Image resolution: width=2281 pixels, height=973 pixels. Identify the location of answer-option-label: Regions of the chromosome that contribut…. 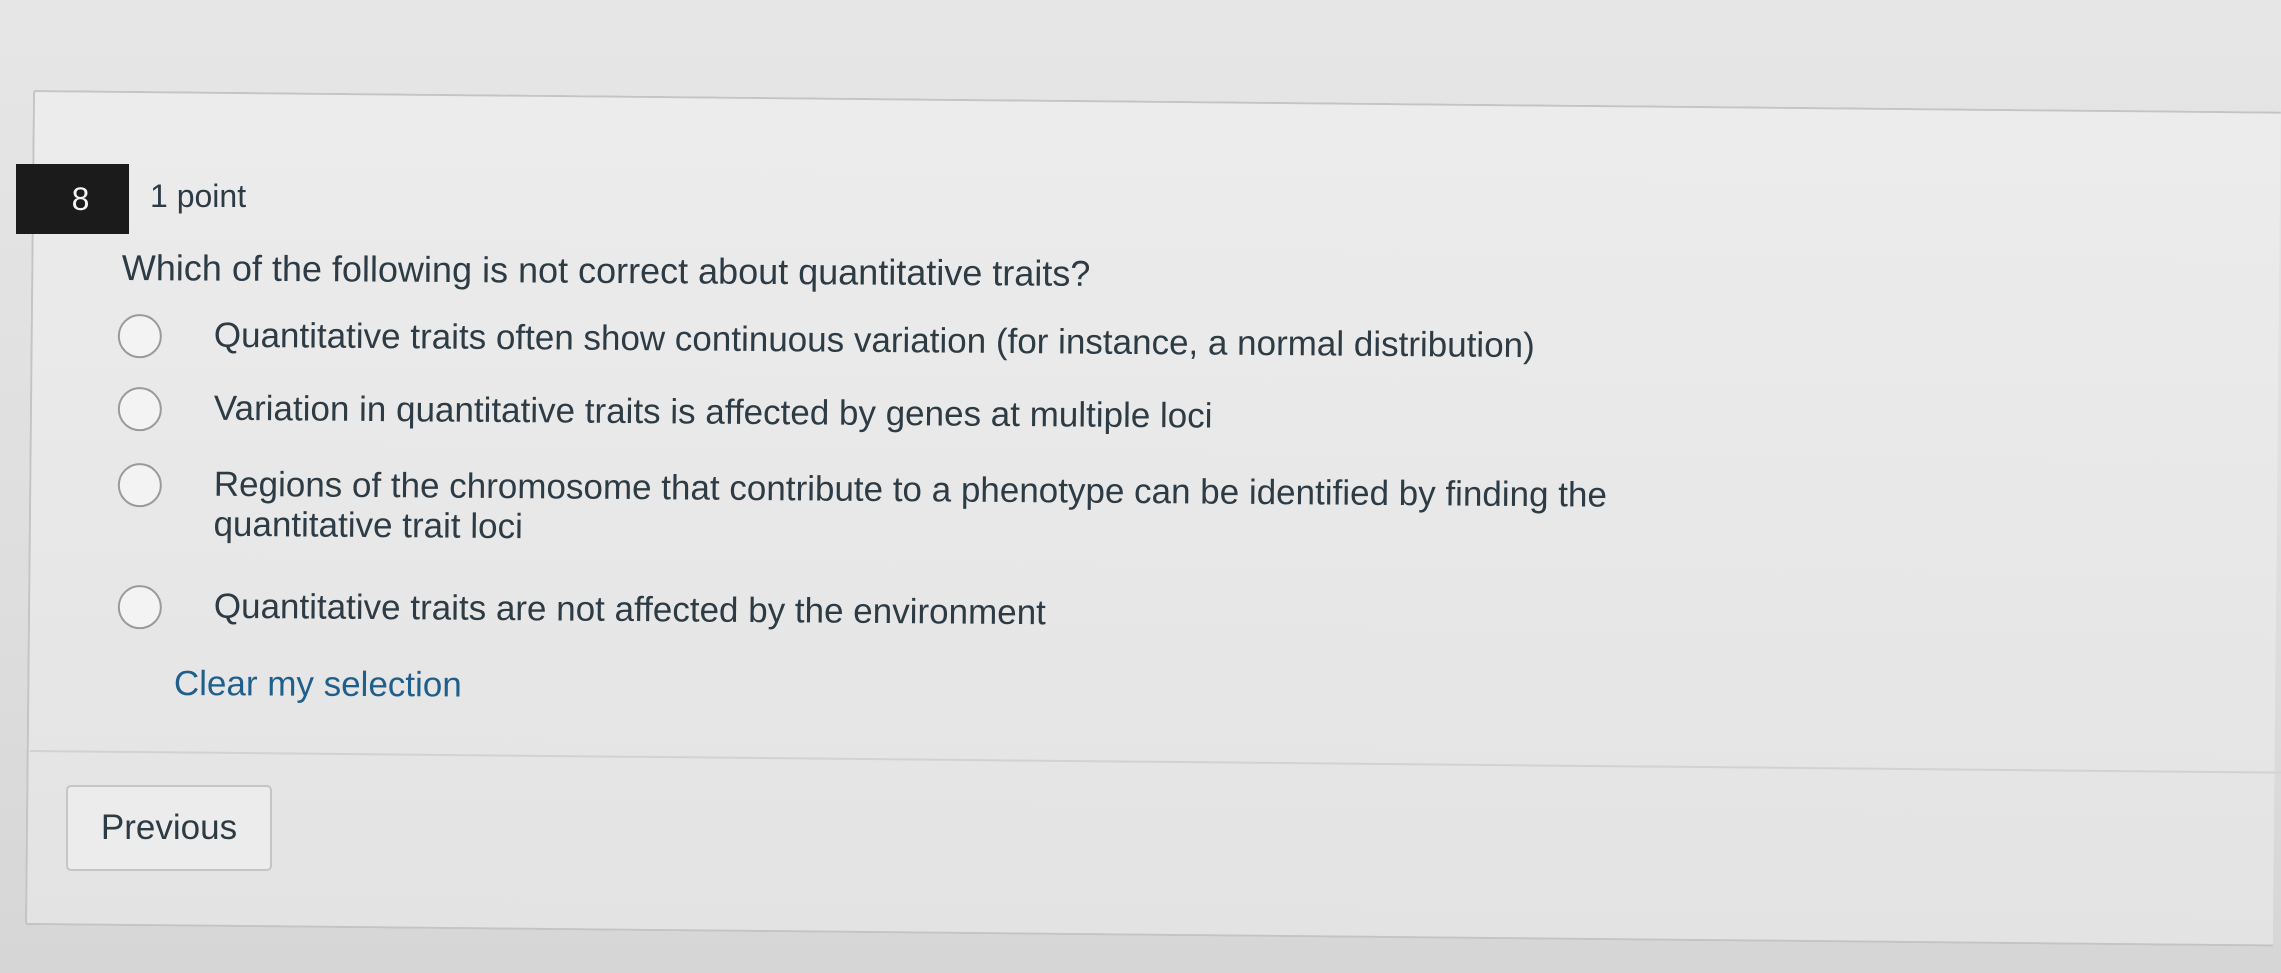
(910, 505).